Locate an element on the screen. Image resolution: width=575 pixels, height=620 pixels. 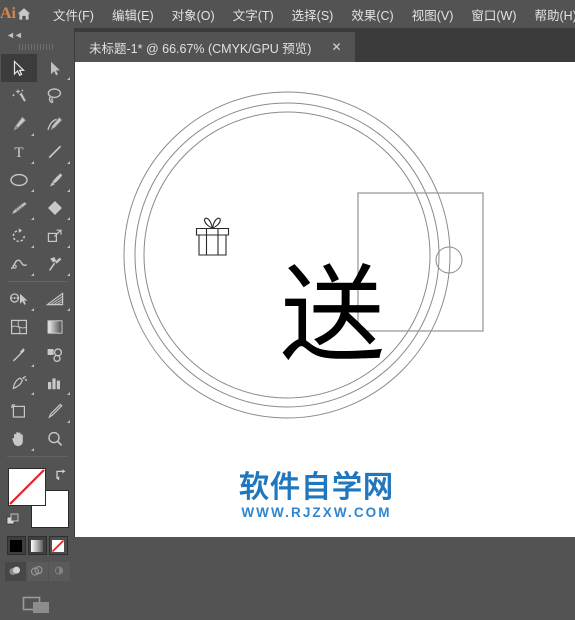
swap-fill-stroke-icon is located at coordinates (61, 474).